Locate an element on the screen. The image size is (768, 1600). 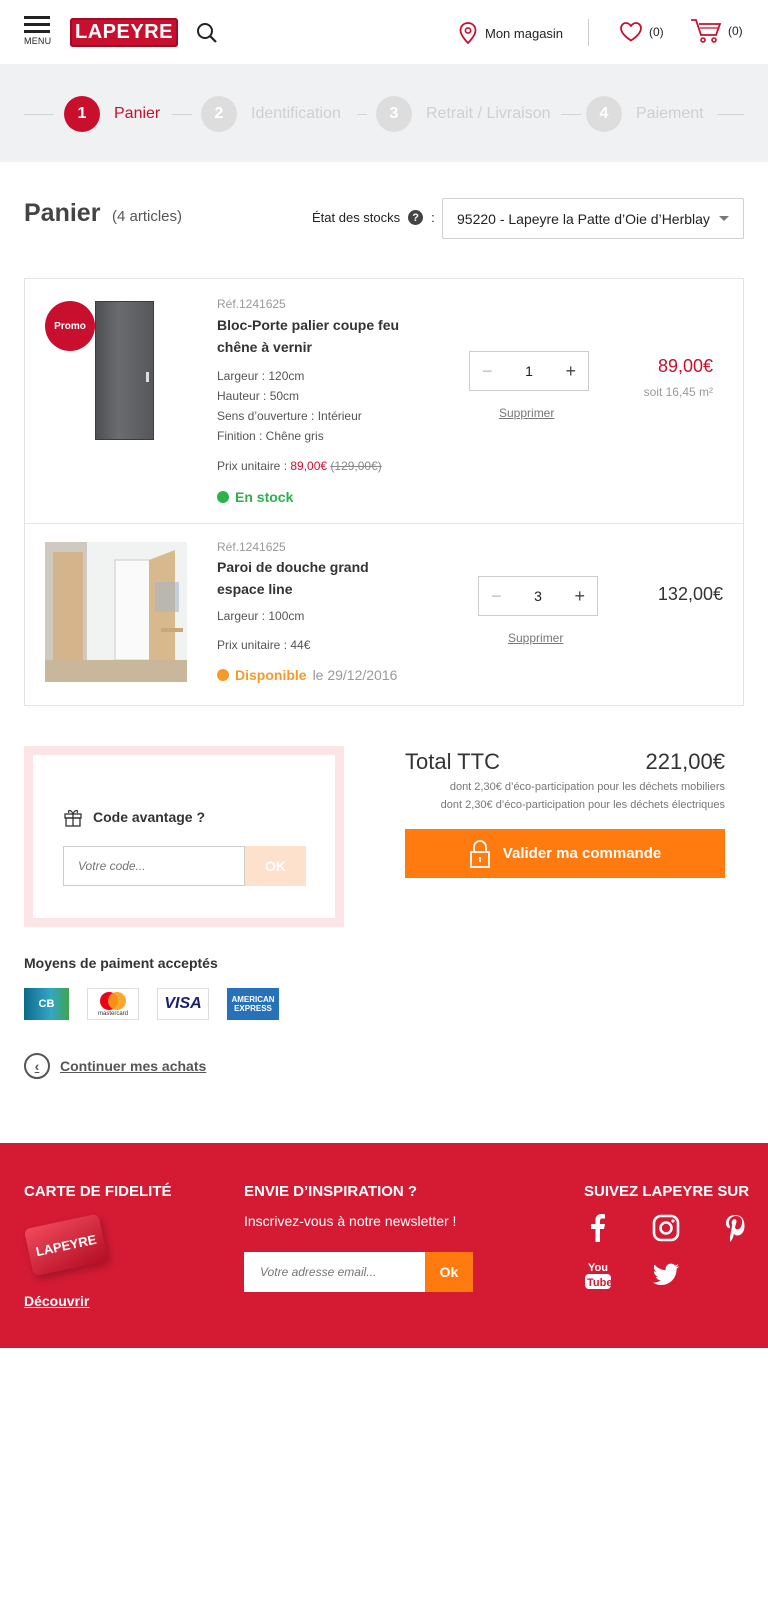
discover-link: Découvrir is located at coordinates (56, 1301).